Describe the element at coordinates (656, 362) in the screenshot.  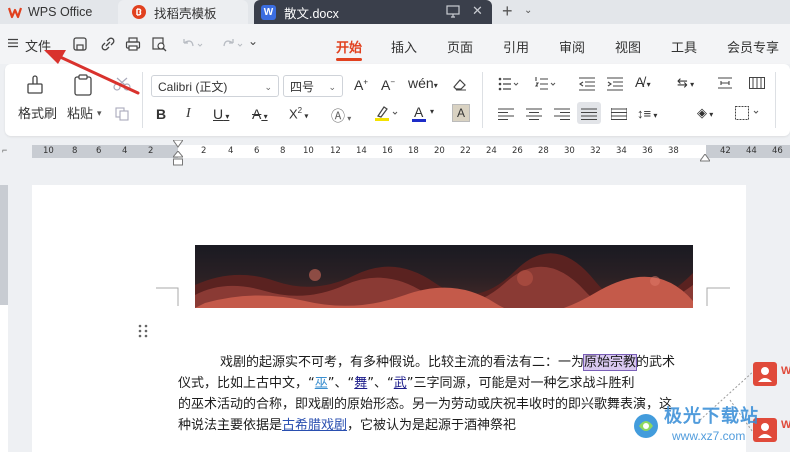
I see `body-text: 的武术` at that location.